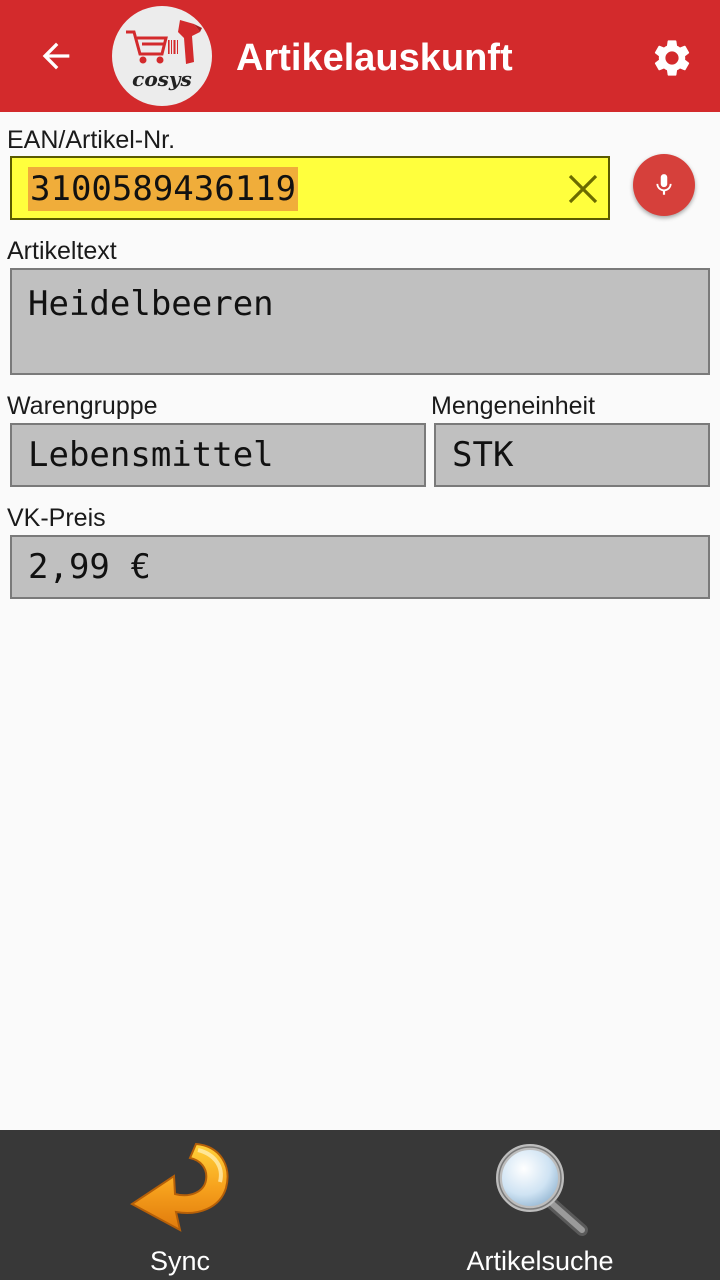 This screenshot has height=1280, width=720. Describe the element at coordinates (360, 567) in the screenshot. I see `vk-preis-field: 2,99 €` at that location.